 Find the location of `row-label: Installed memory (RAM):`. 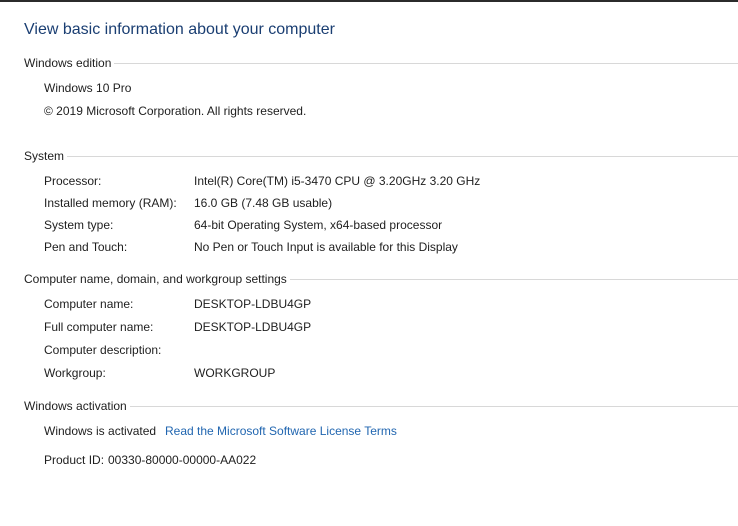

row-label: Installed memory (RAM): is located at coordinates (110, 203).